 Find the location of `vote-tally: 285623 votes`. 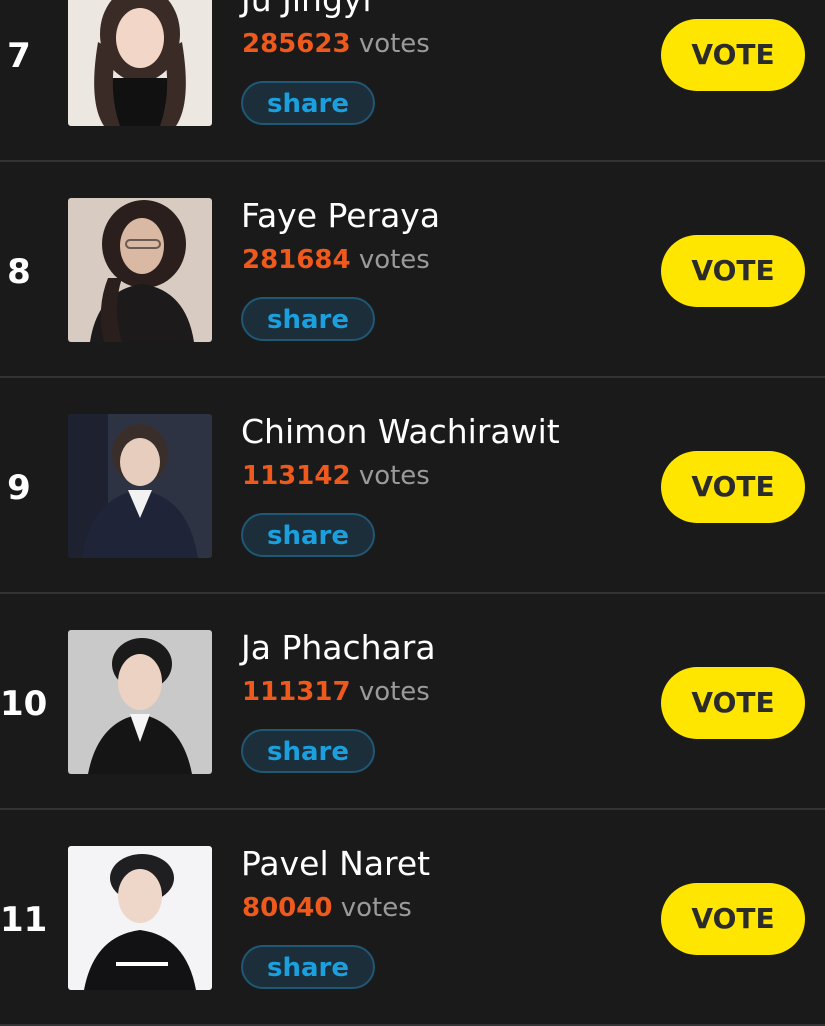

vote-tally: 285623 votes is located at coordinates (336, 44).